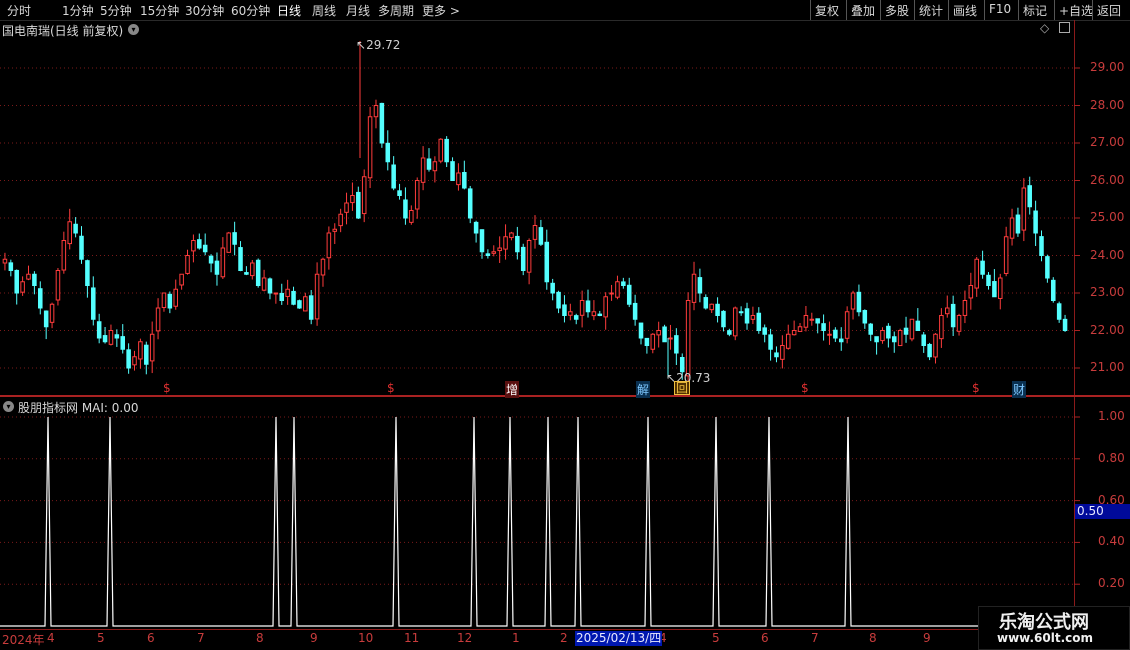 The image size is (1130, 650). I want to click on x-tick-label: 11, so click(412, 638).